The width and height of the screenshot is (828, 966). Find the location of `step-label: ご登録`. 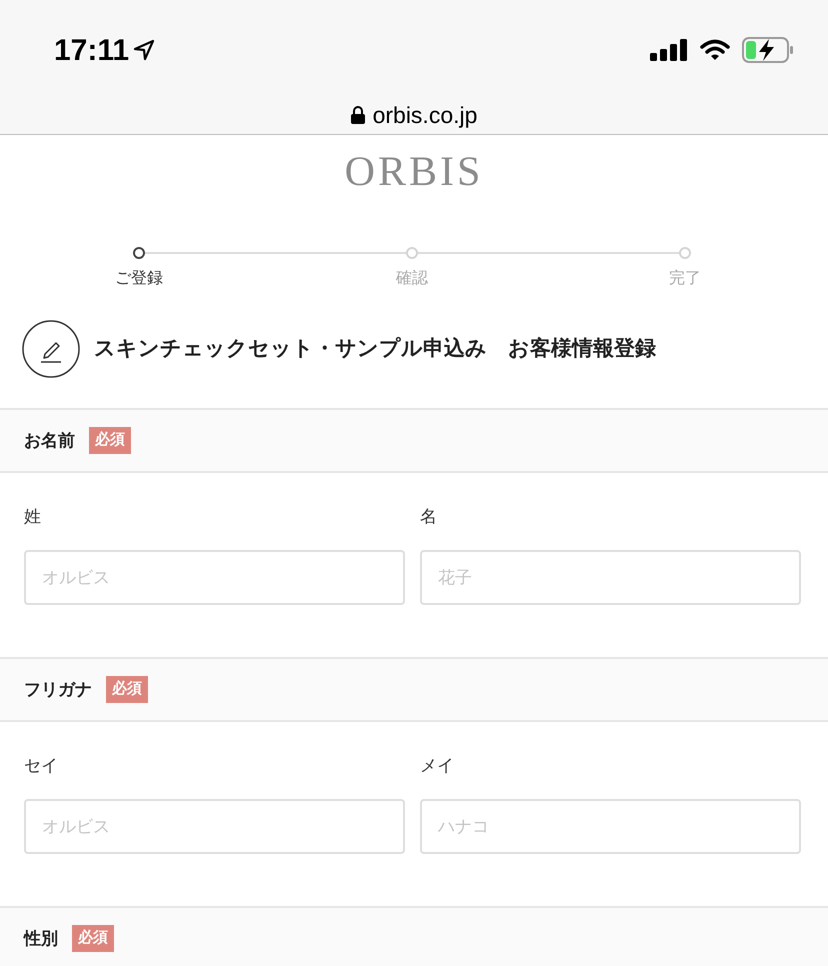

step-label: ご登録 is located at coordinates (139, 279).